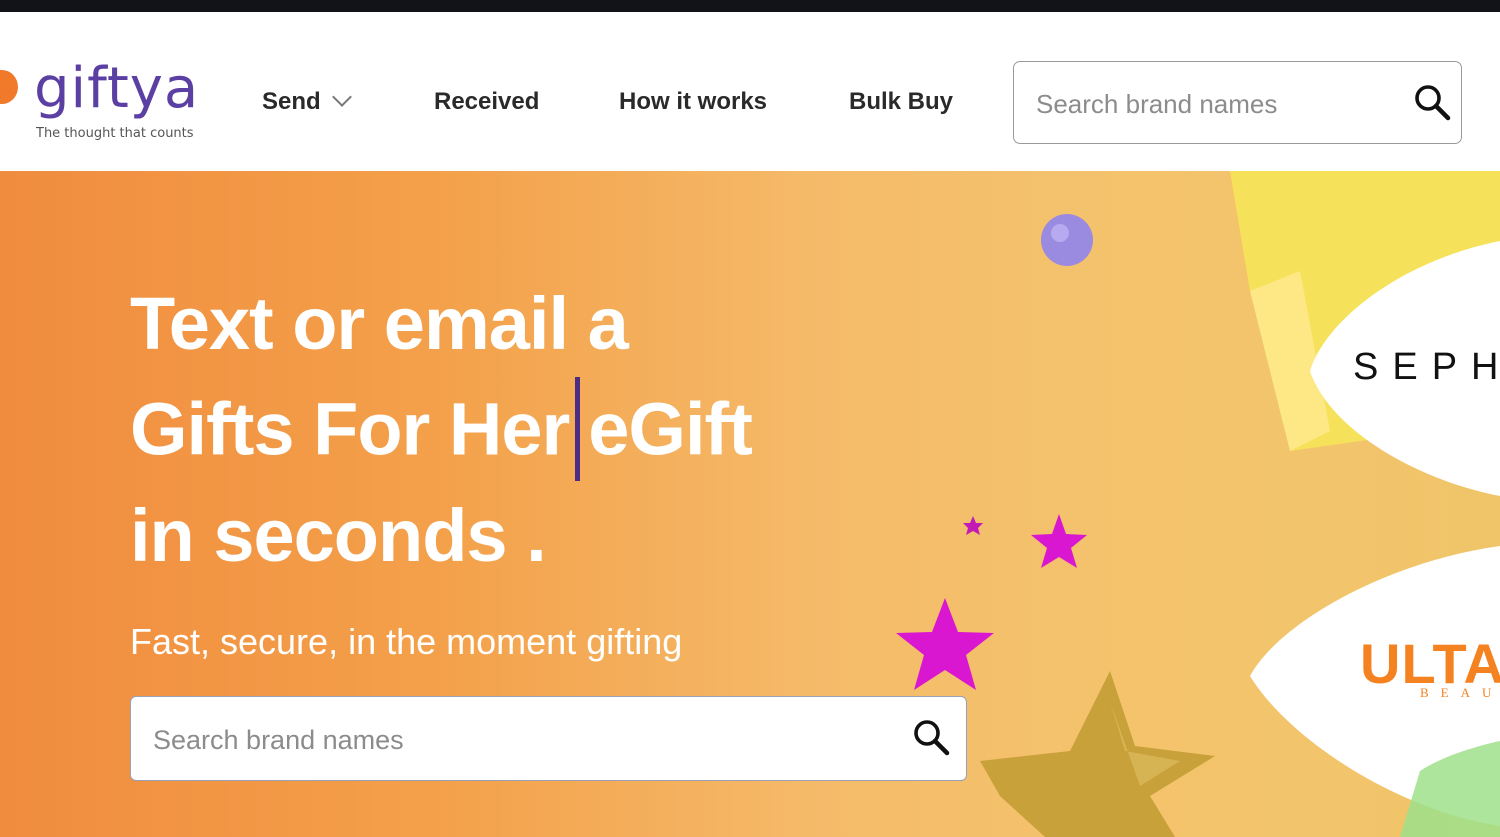 The height and width of the screenshot is (837, 1500). Describe the element at coordinates (291, 101) in the screenshot. I see `nav-send-label: Send` at that location.